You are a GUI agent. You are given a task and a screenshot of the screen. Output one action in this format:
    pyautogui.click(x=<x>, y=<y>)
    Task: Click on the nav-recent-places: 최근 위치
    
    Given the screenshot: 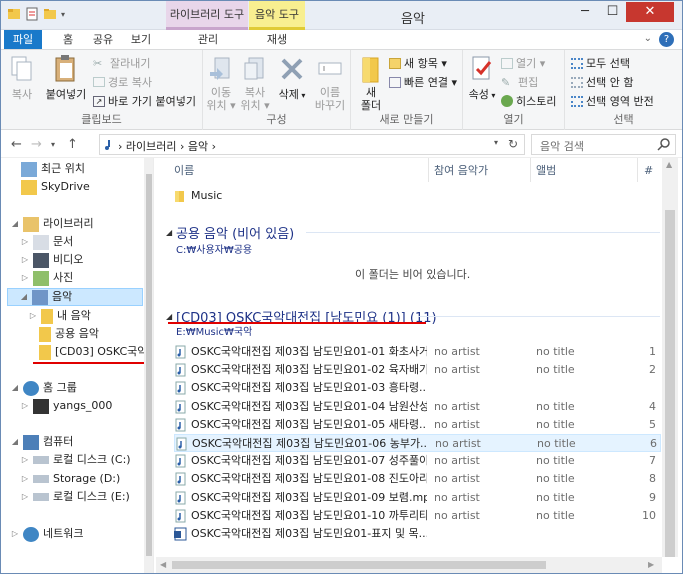 What is the action you would take?
    pyautogui.click(x=53, y=169)
    